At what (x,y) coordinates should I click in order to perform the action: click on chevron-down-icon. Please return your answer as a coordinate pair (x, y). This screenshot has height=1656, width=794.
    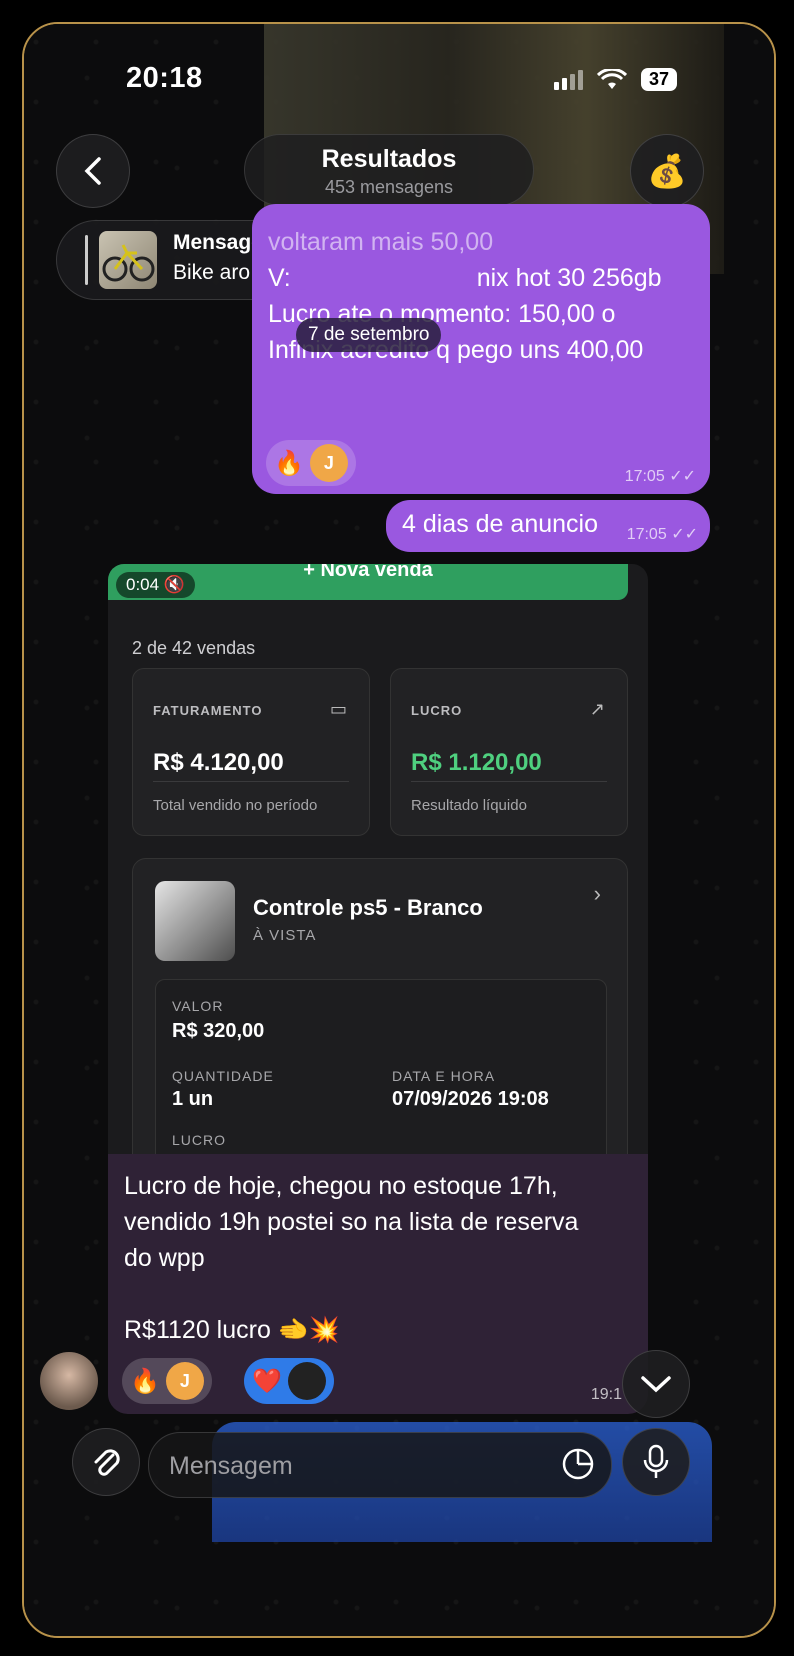
    Looking at the image, I should click on (656, 1384).